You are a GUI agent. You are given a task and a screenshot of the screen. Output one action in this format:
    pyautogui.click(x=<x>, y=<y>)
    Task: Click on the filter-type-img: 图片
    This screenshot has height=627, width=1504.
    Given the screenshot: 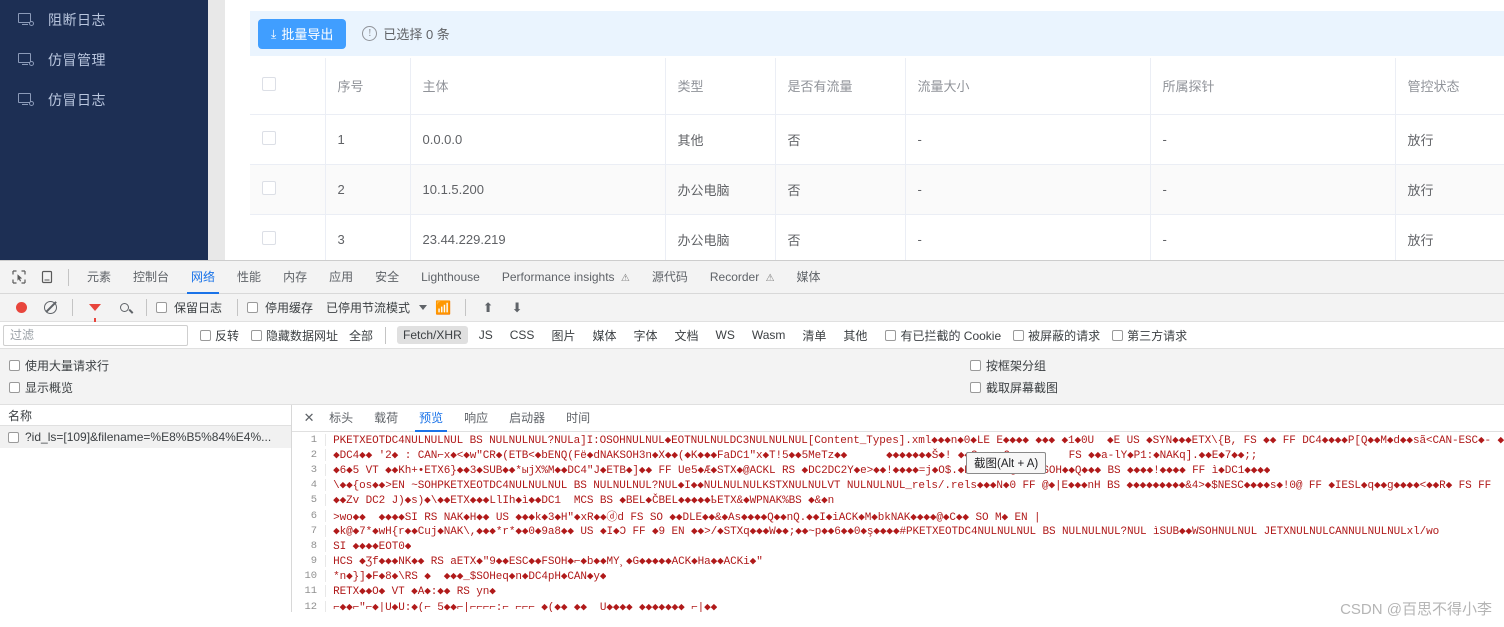 What is the action you would take?
    pyautogui.click(x=563, y=335)
    